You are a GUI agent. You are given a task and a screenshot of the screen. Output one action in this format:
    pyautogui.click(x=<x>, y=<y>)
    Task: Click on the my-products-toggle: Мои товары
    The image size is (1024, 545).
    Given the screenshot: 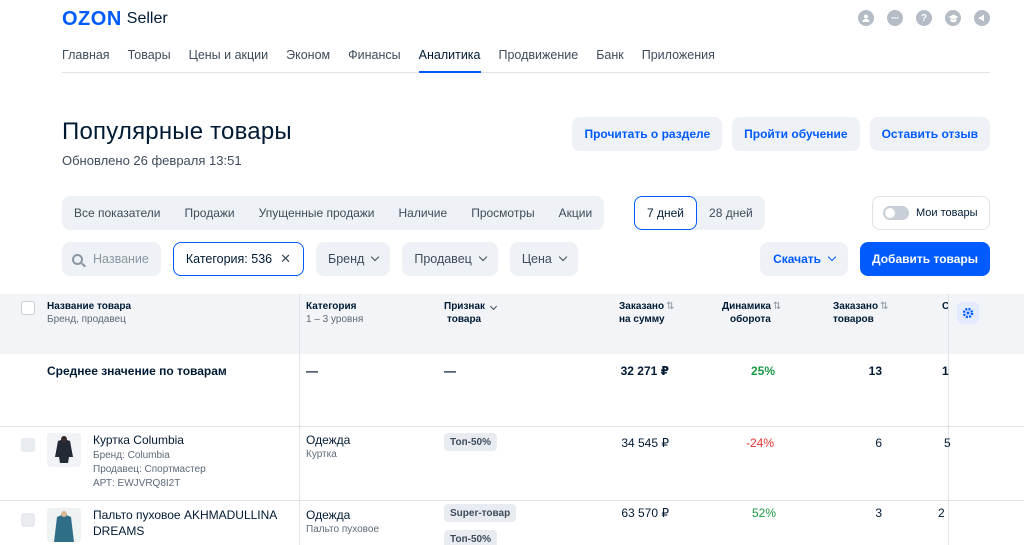 What is the action you would take?
    pyautogui.click(x=931, y=213)
    